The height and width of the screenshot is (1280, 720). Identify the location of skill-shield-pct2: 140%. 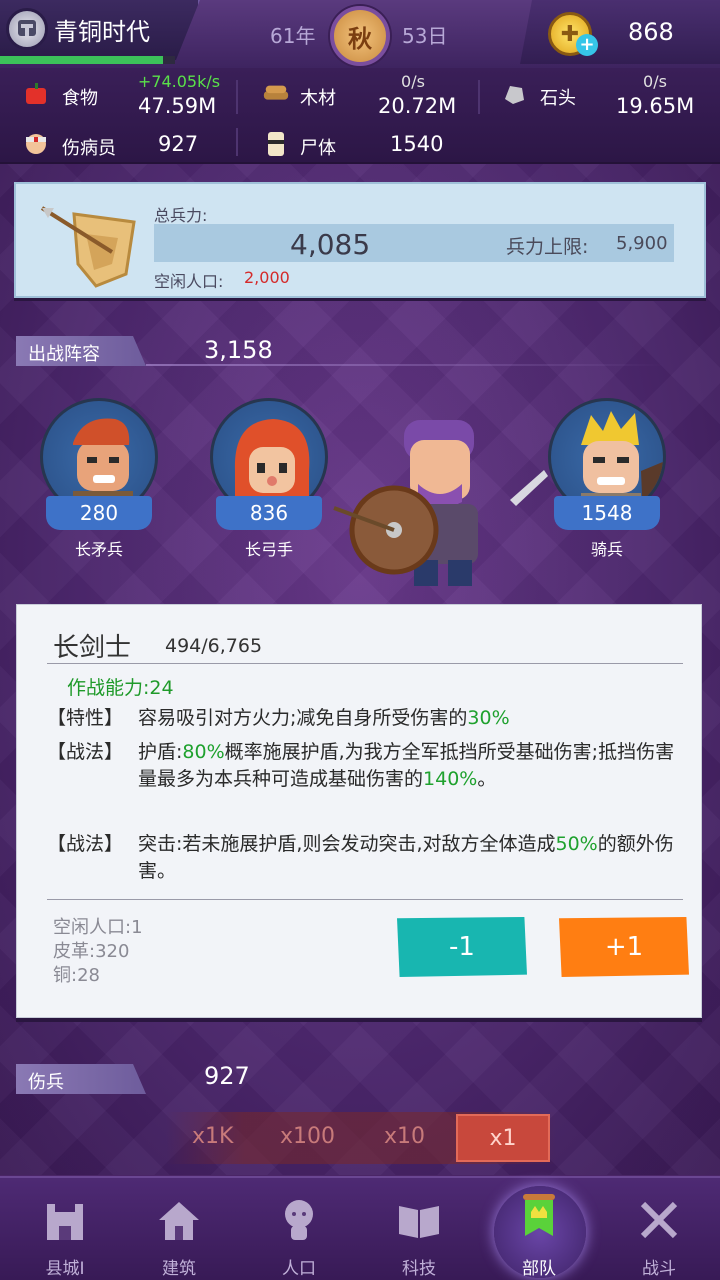
(450, 779).